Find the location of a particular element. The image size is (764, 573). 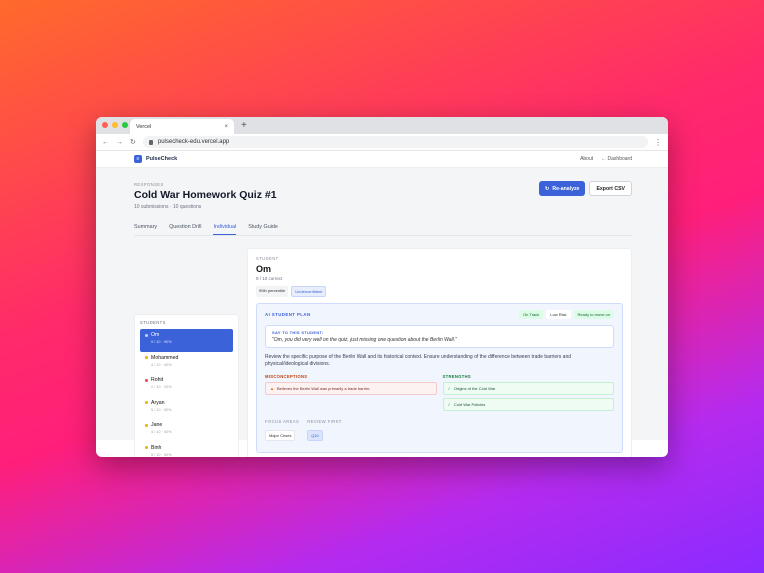

tab-study-guide: Study Guide is located at coordinates (263, 229).